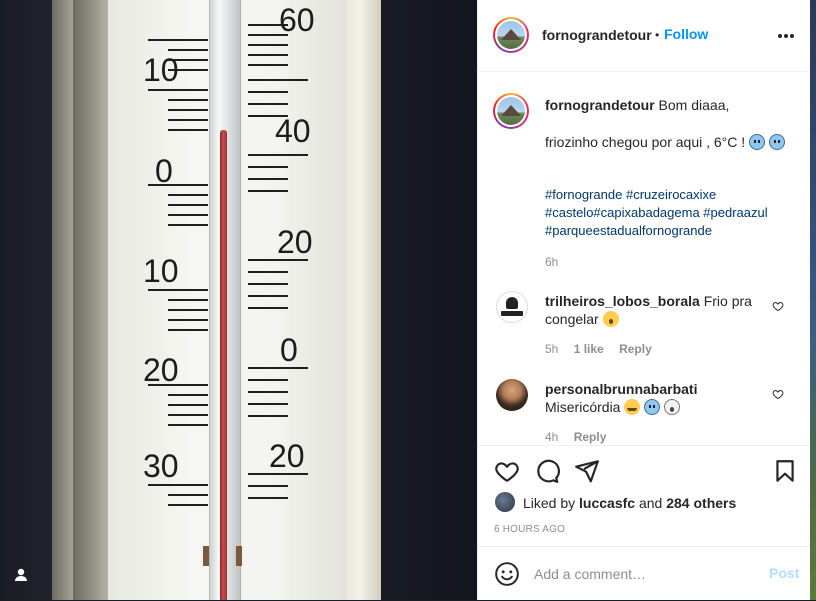 The width and height of the screenshot is (816, 601). What do you see at coordinates (589, 349) in the screenshot?
I see `comment-likes: 1 like` at bounding box center [589, 349].